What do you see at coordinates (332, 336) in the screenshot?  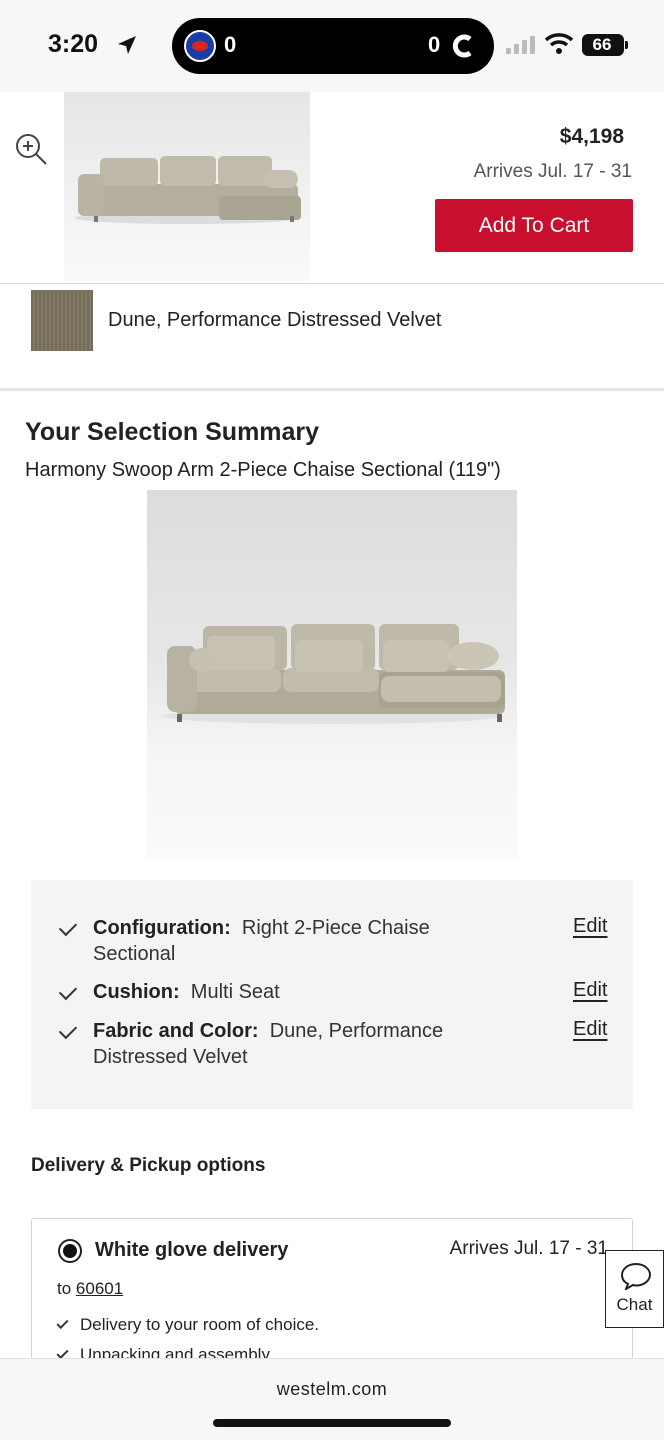 I see `selected-fabric-row: Dune, Performance Distressed Velvet` at bounding box center [332, 336].